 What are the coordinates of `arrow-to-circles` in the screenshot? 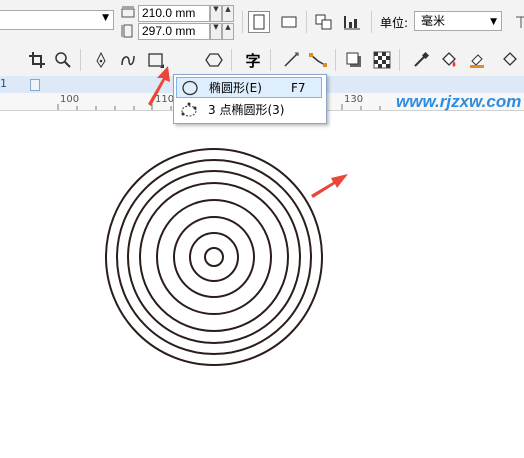 It's located at (329, 186).